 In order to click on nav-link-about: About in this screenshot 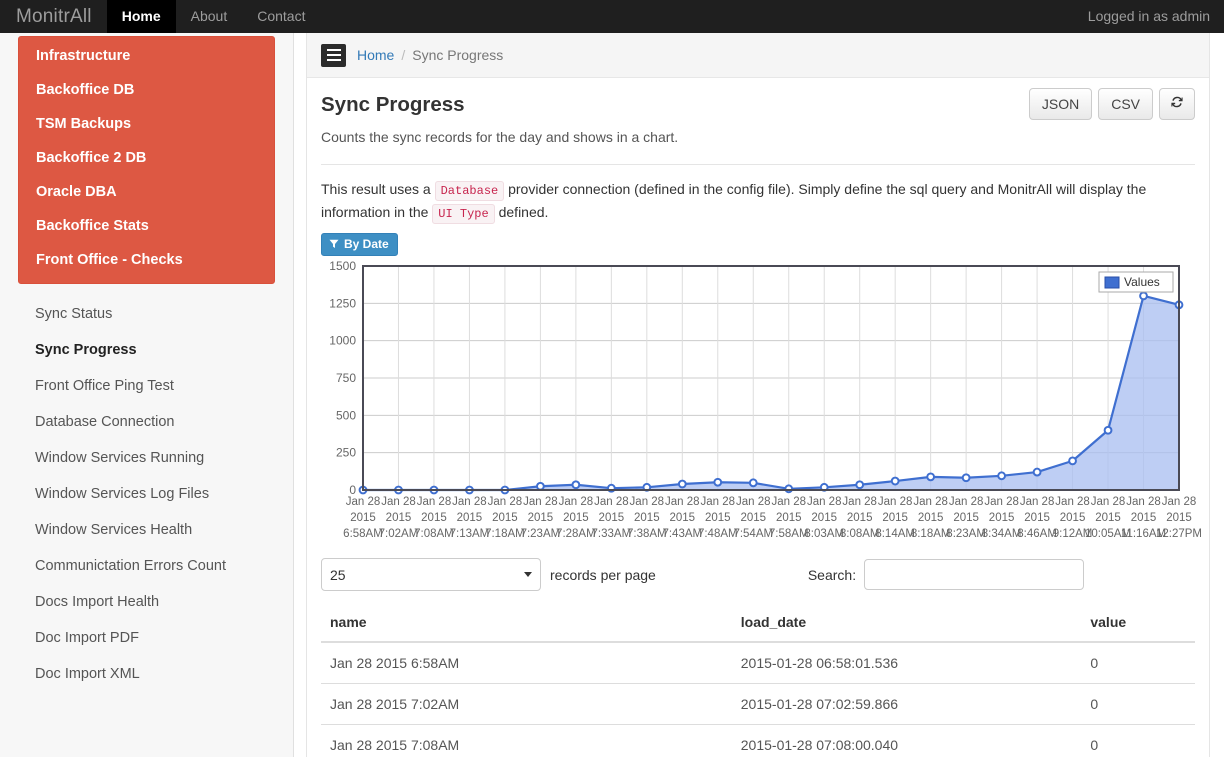, I will do `click(209, 16)`.